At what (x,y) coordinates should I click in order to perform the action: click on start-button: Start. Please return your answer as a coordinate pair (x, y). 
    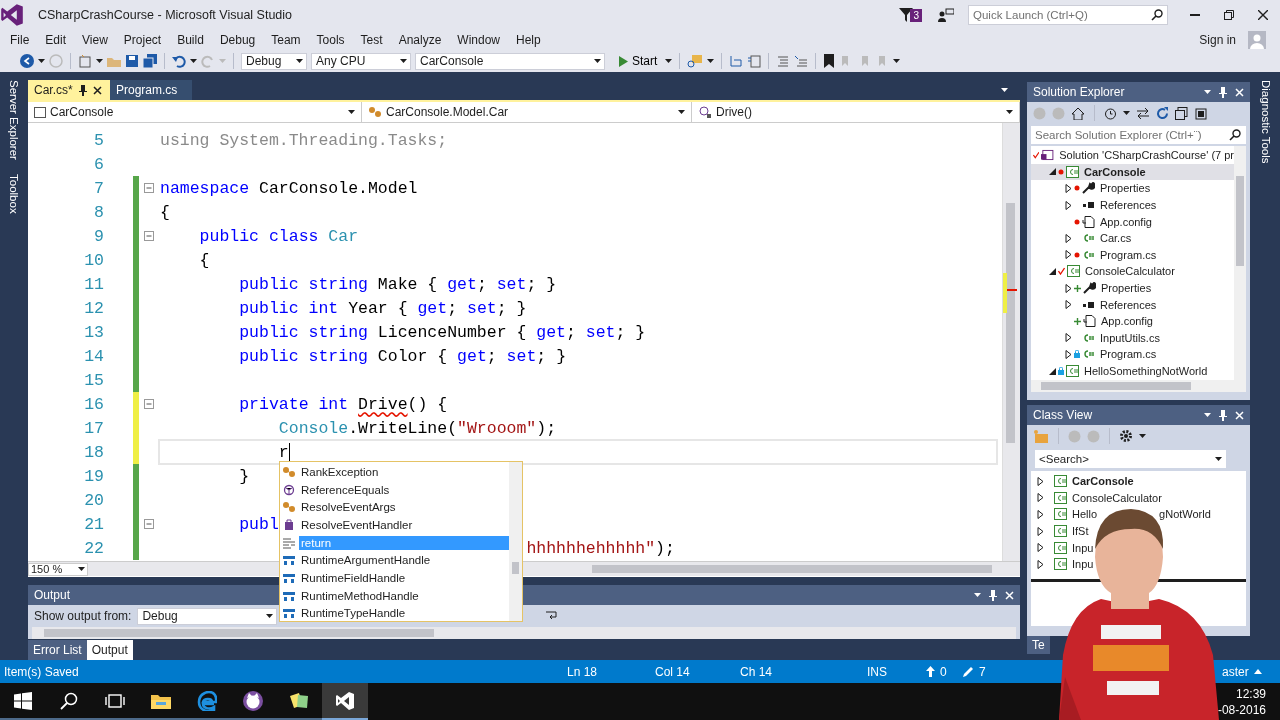
    Looking at the image, I should click on (638, 61).